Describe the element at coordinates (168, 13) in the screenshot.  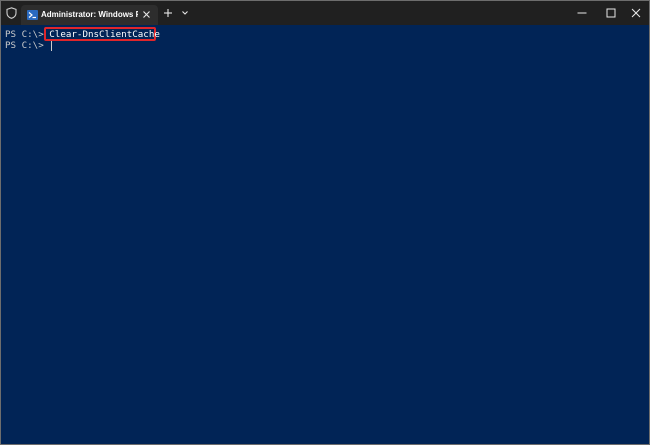
I see `plus-icon` at that location.